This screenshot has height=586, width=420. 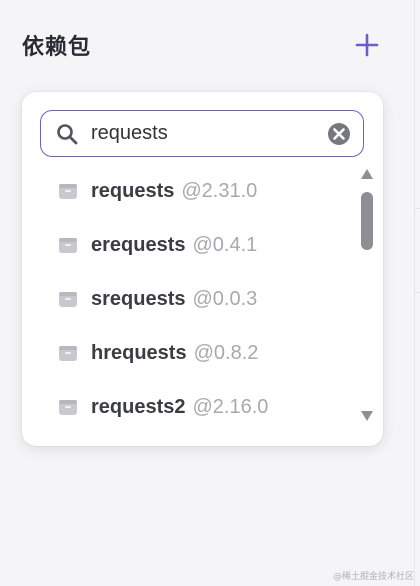 What do you see at coordinates (367, 221) in the screenshot?
I see `scrollbar-thumb` at bounding box center [367, 221].